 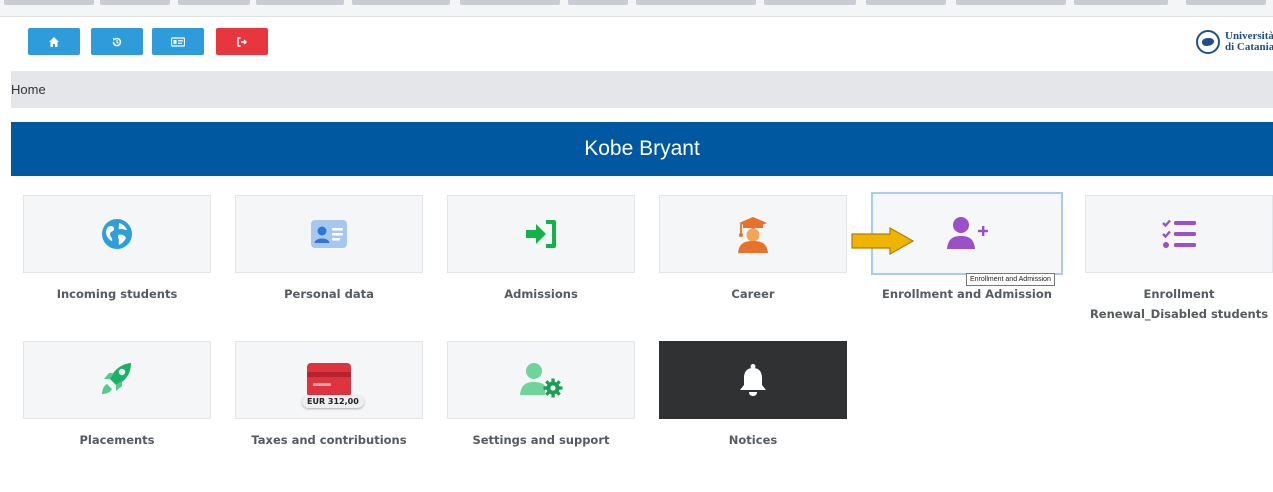 I want to click on tile-settings-and-support, so click(x=541, y=380).